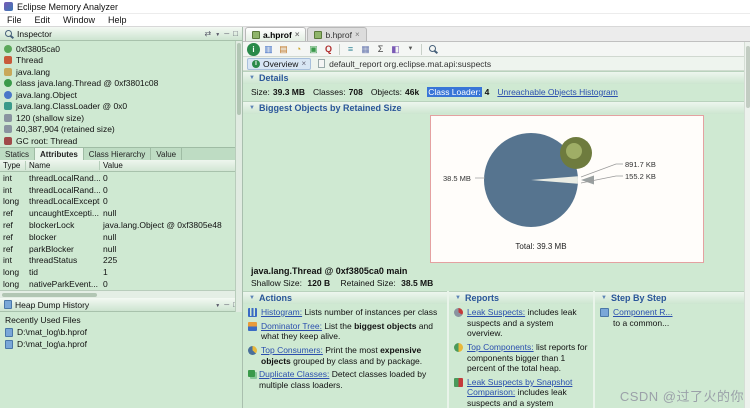  What do you see at coordinates (63, 165) in the screenshot?
I see `column-name: Name` at bounding box center [63, 165].